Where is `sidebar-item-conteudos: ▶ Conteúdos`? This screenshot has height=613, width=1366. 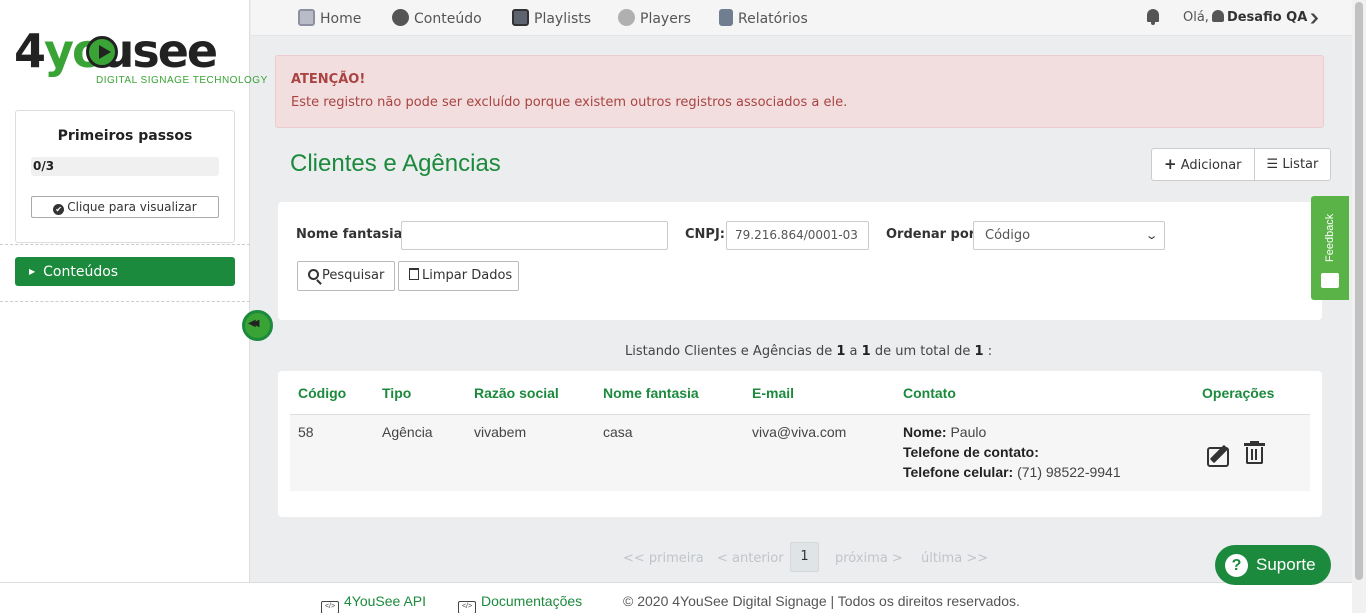 sidebar-item-conteudos: ▶ Conteúdos is located at coordinates (125, 271).